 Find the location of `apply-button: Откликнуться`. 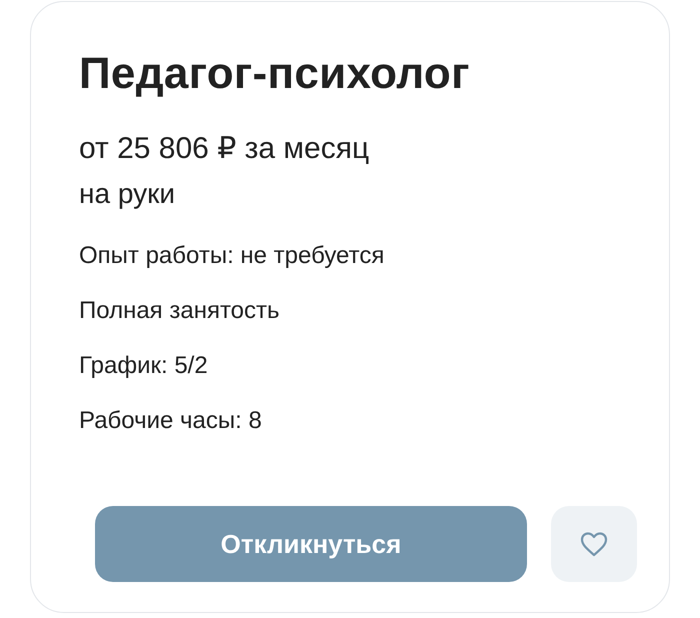

apply-button: Откликнуться is located at coordinates (311, 544).